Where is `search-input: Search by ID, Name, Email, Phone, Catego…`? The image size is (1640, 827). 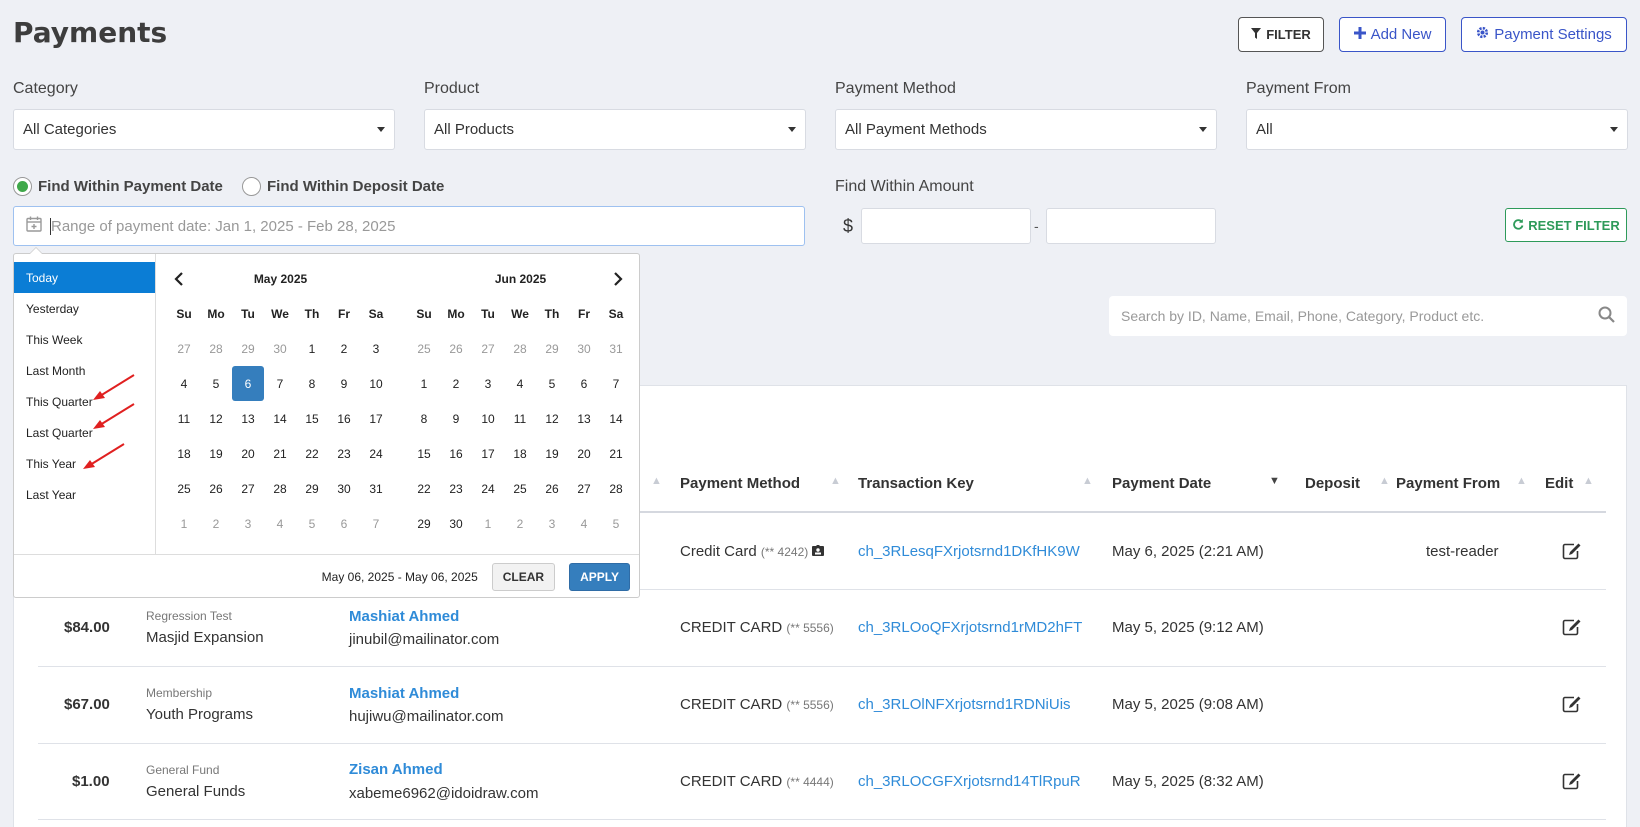 search-input: Search by ID, Name, Email, Phone, Catego… is located at coordinates (1368, 316).